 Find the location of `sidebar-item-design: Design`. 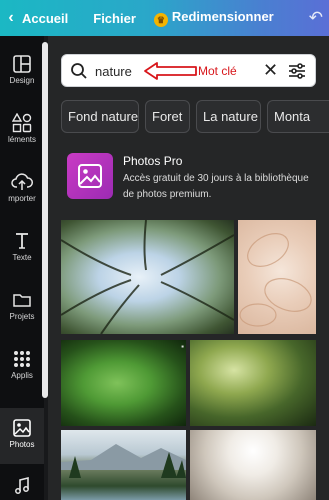

sidebar-item-design: Design is located at coordinates (22, 72).